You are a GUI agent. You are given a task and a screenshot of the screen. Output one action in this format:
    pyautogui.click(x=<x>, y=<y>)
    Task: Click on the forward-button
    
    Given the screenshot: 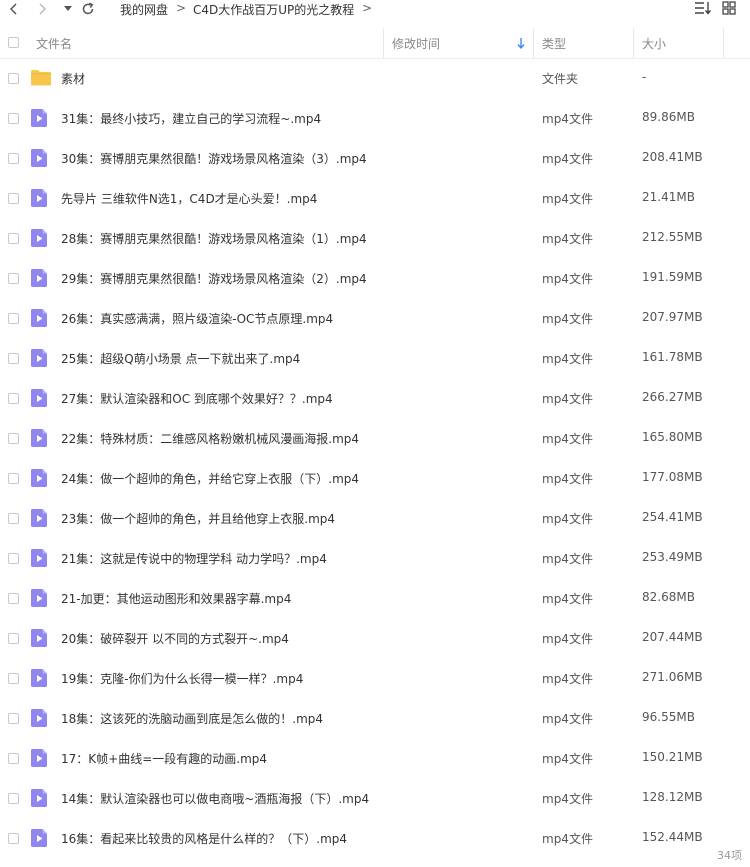 What is the action you would take?
    pyautogui.click(x=42, y=9)
    